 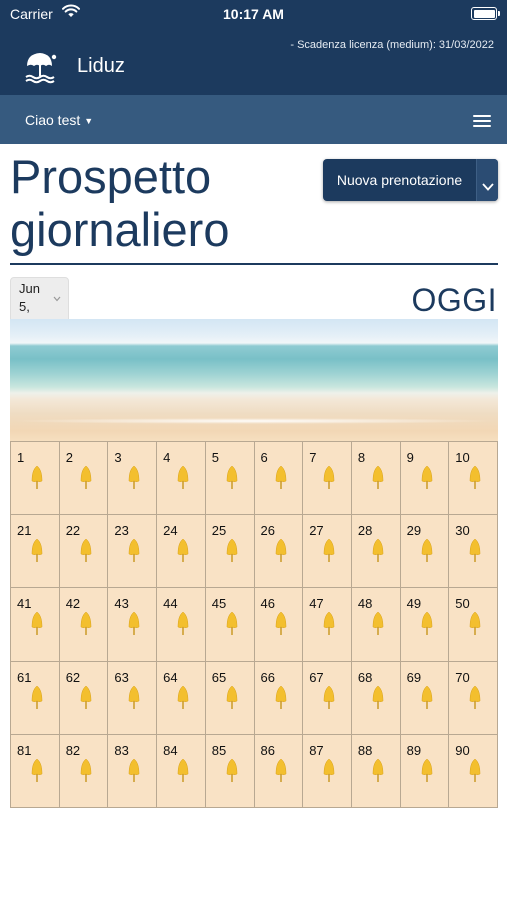 I want to click on umbrella-slot: 62, so click(x=84, y=698).